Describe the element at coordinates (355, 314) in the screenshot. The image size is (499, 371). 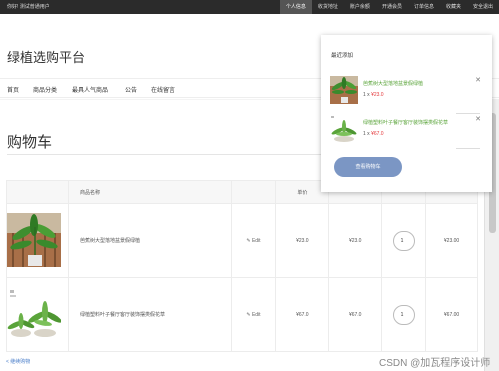
I see `line-price: ¥67.0` at that location.